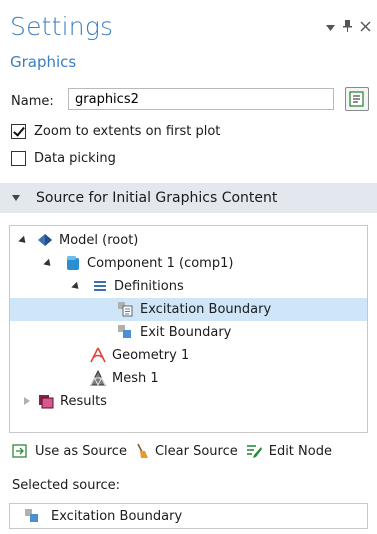 This screenshot has width=377, height=534. Describe the element at coordinates (201, 99) in the screenshot. I see `name-input` at that location.